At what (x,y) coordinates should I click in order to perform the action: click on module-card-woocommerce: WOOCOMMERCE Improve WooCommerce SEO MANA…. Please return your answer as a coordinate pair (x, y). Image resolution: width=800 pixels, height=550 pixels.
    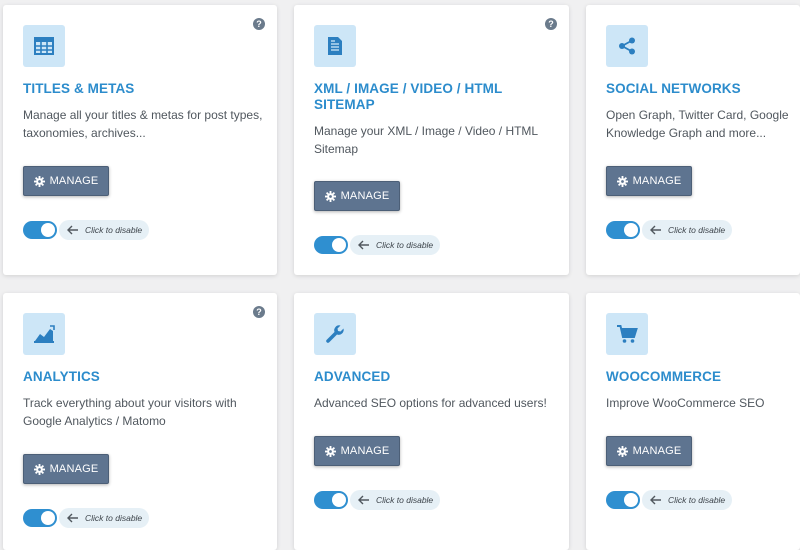
    Looking at the image, I should click on (693, 421).